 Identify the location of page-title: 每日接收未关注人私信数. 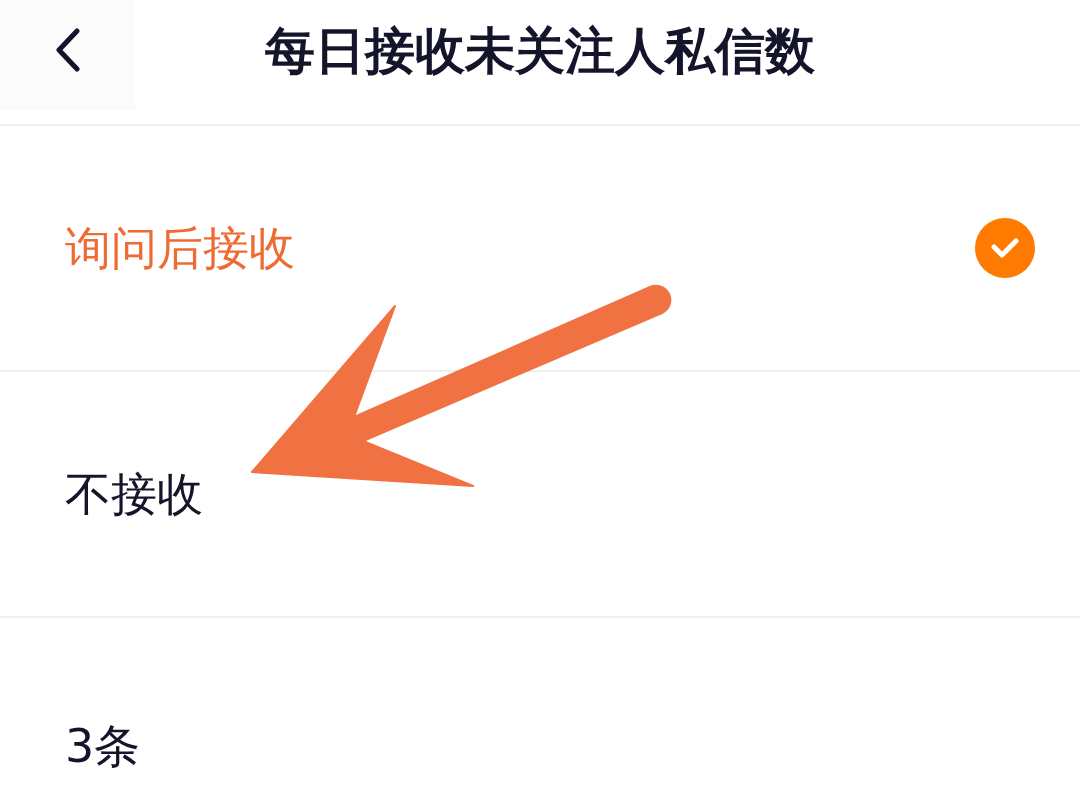
(540, 50).